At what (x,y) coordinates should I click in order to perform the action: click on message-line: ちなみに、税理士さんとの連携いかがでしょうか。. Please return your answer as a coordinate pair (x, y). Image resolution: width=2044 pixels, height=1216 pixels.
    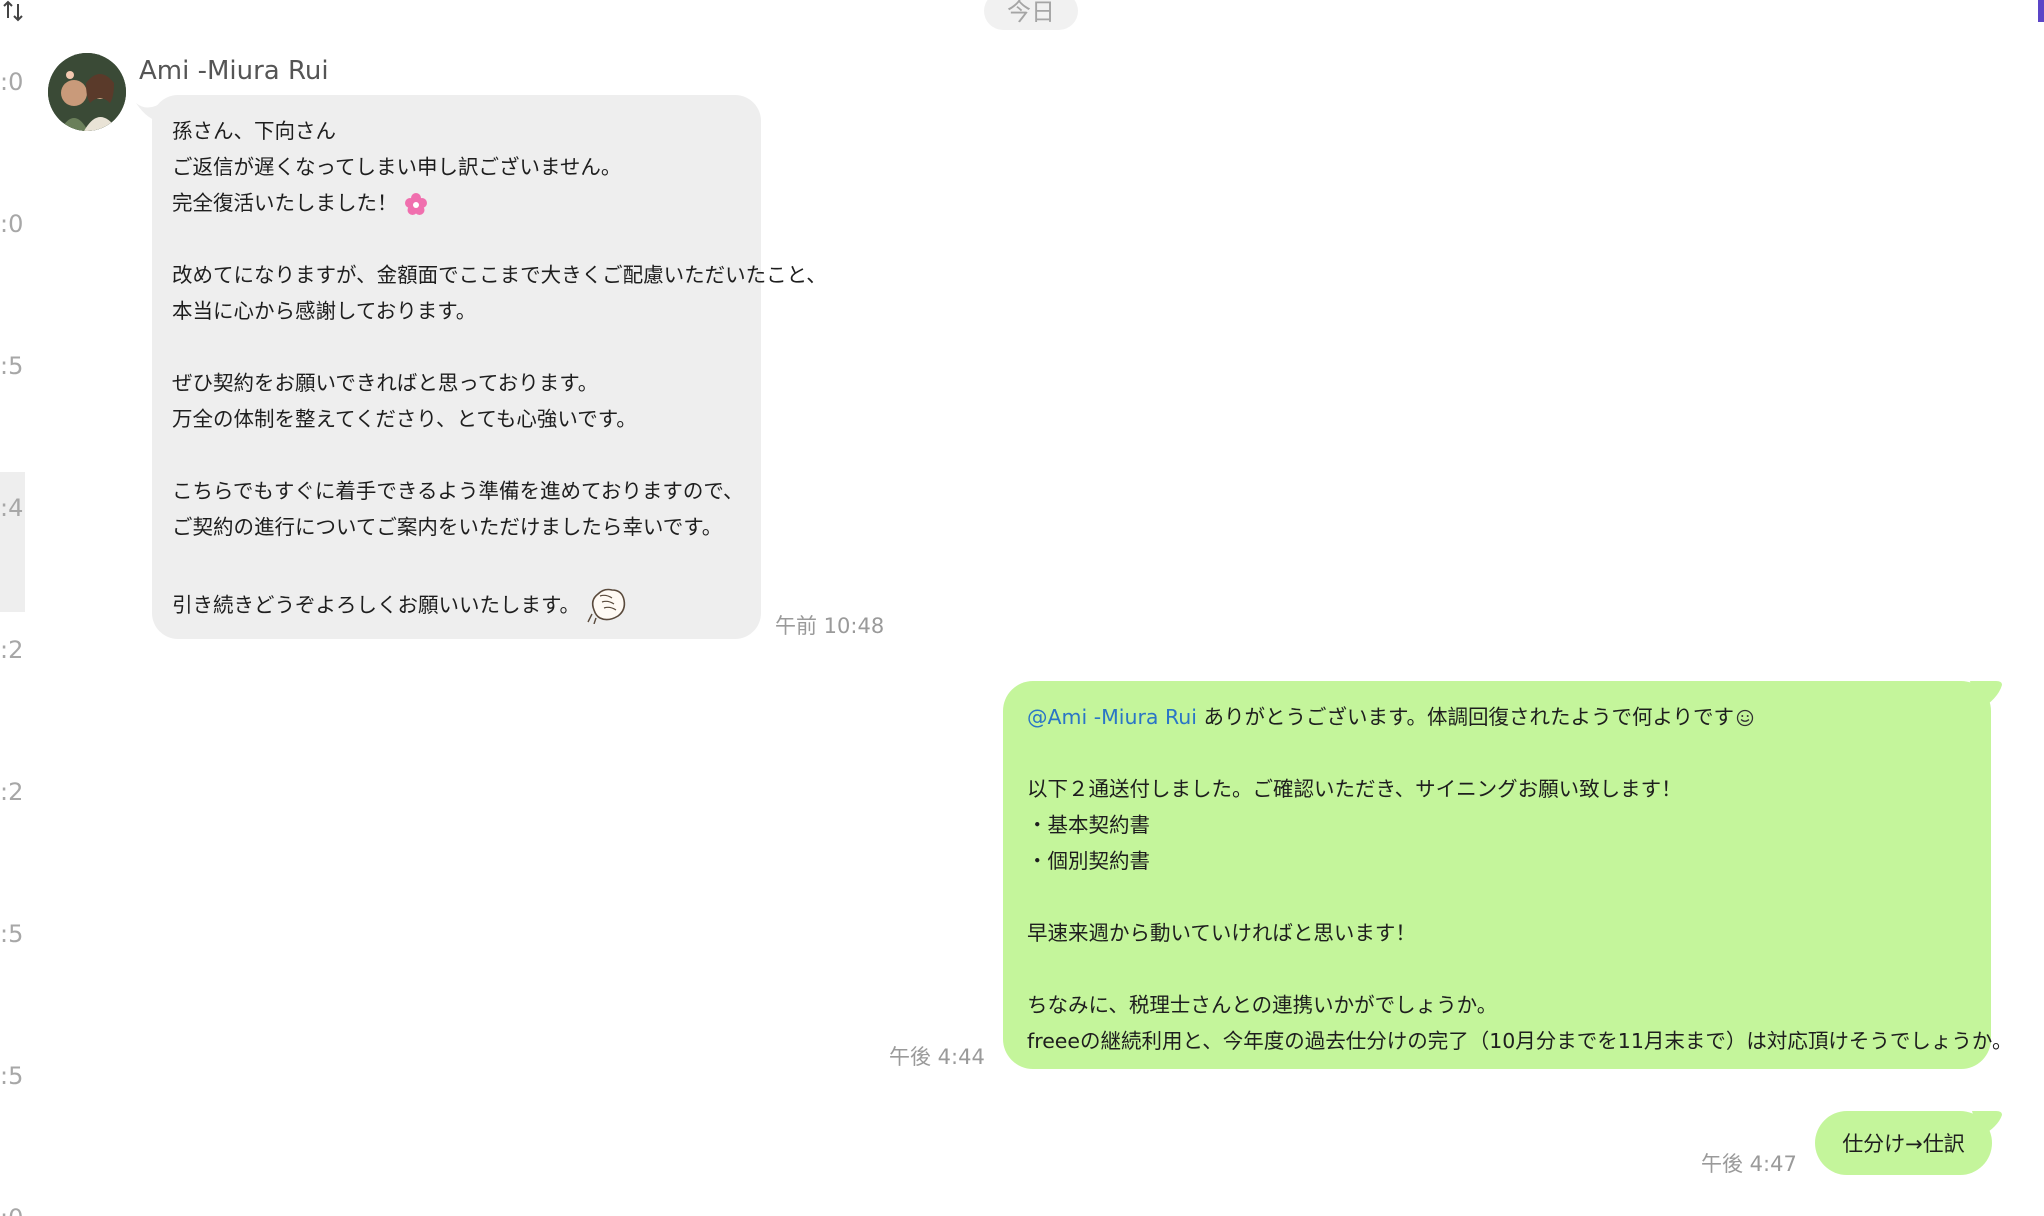
    Looking at the image, I should click on (1262, 1005).